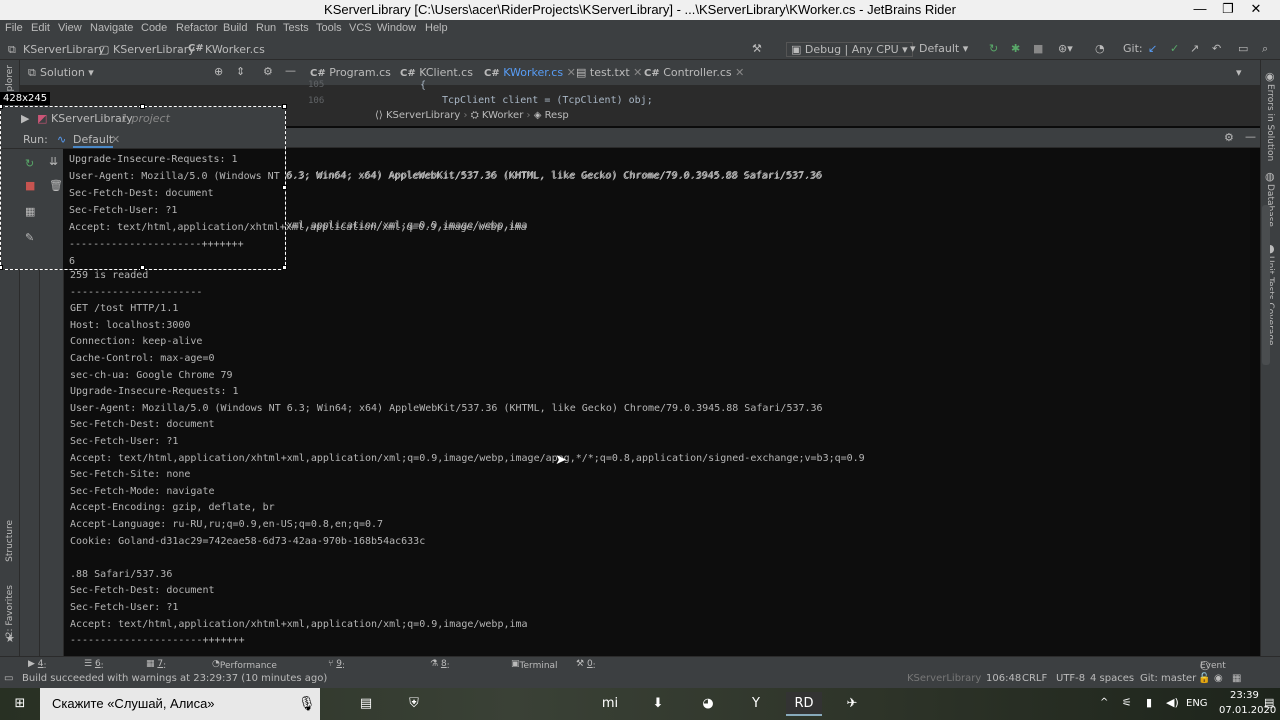 The image size is (1280, 720). Describe the element at coordinates (502, 115) in the screenshot. I see `crumb-class: KWorker` at that location.